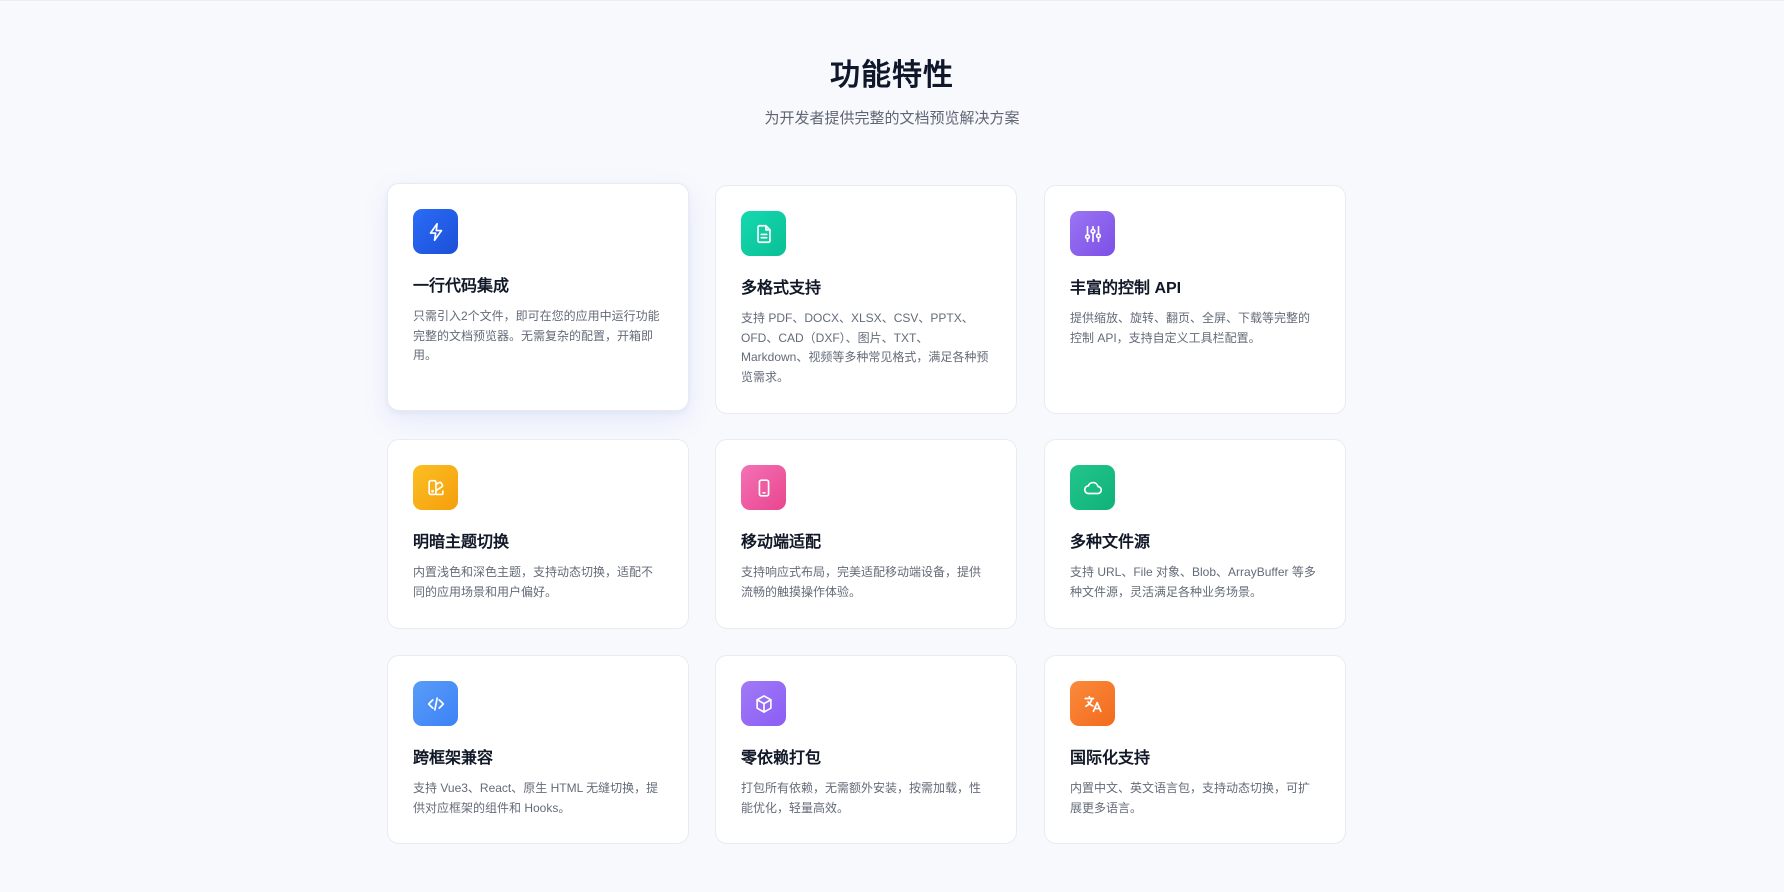 This screenshot has height=892, width=1784. Describe the element at coordinates (1110, 758) in the screenshot. I see `feature-title: 国际化支持` at that location.